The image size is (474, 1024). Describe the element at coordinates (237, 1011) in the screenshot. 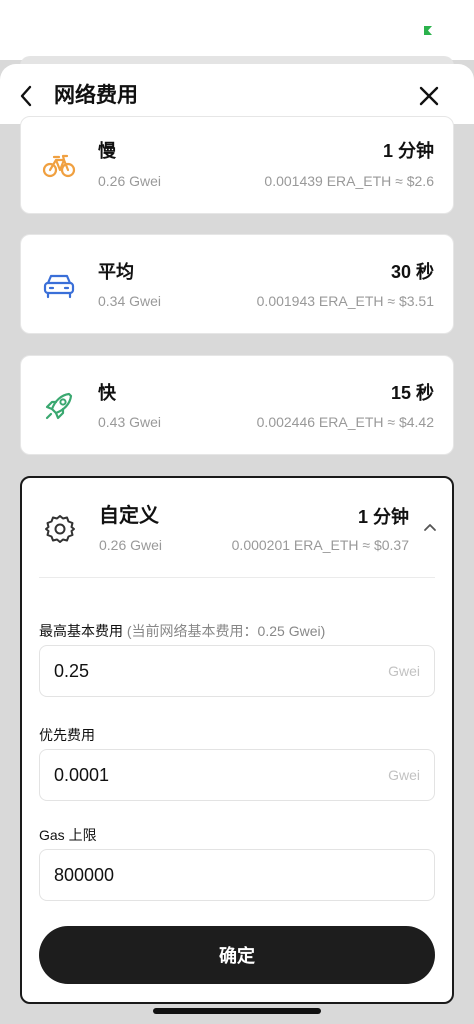

I see `home-indicator` at that location.